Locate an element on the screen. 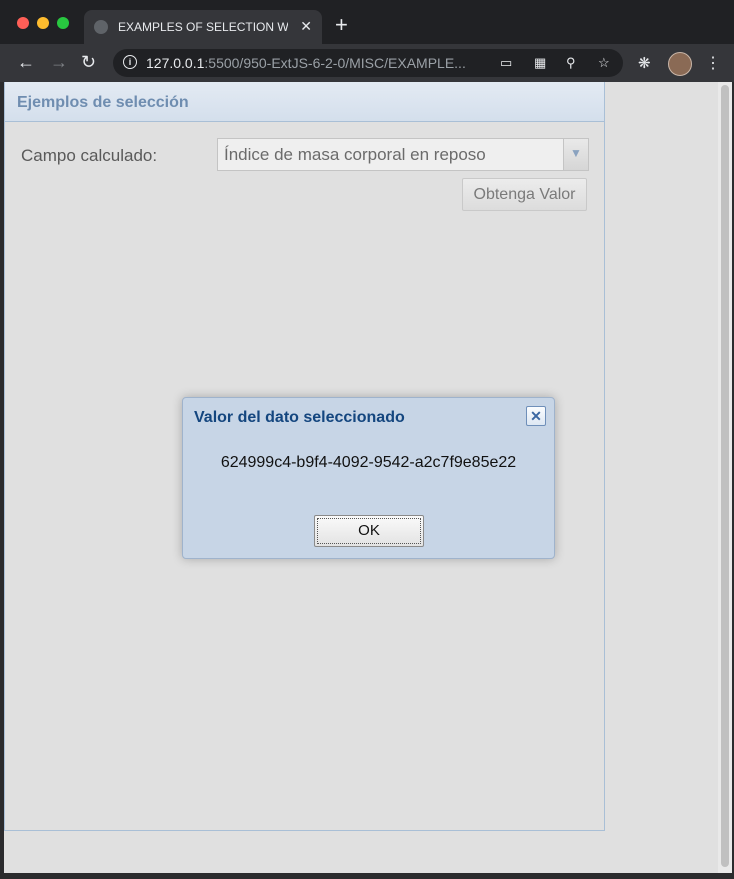 The height and width of the screenshot is (879, 734). new-tab-button: + is located at coordinates (341, 25).